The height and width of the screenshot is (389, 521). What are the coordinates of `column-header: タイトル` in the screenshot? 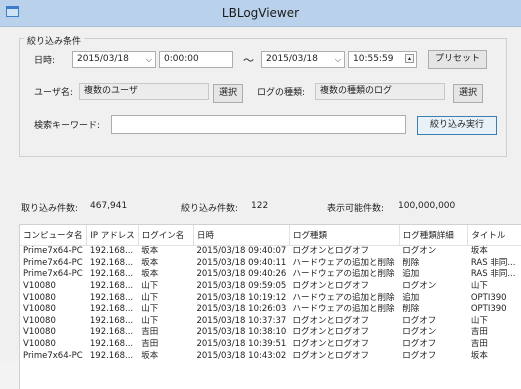 It's located at (494, 235).